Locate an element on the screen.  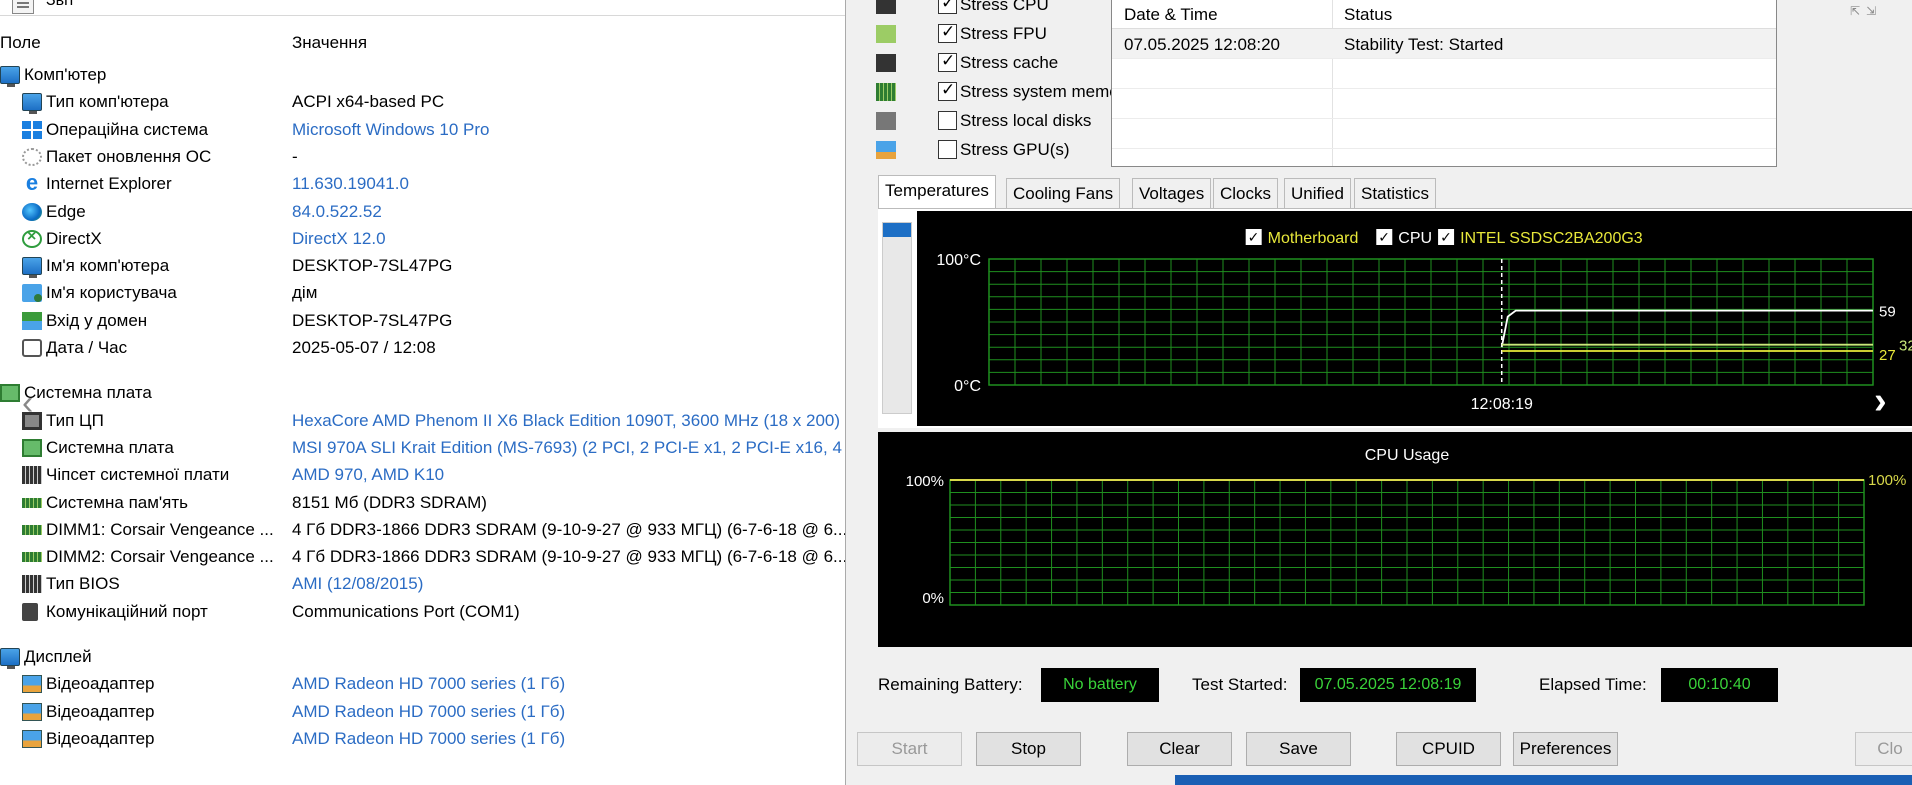
tree-item: Edge 84.0.522.52 is located at coordinates (422, 212).